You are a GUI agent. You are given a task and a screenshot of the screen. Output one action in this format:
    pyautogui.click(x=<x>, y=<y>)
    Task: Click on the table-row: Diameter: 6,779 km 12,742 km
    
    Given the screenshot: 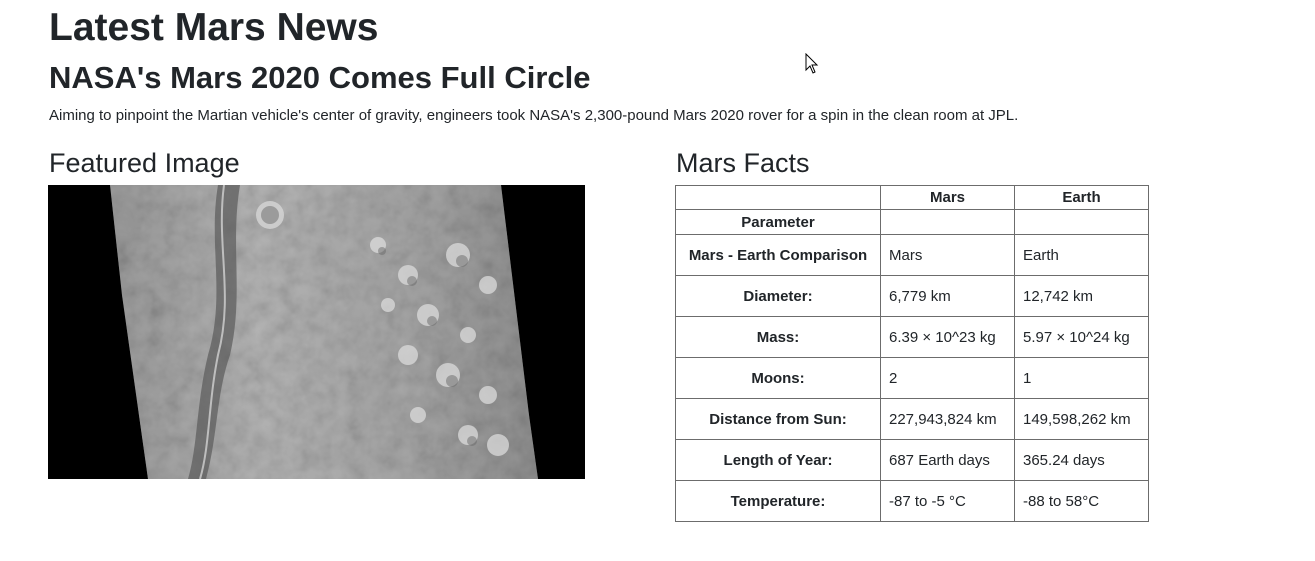 What is the action you would take?
    pyautogui.click(x=912, y=296)
    